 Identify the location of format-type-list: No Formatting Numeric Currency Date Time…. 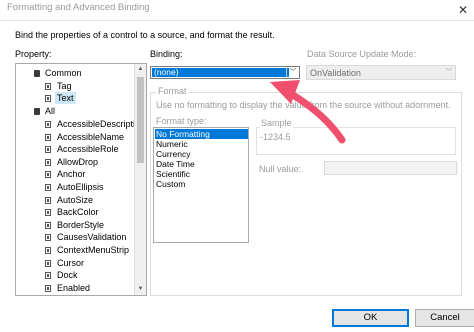
(201, 185).